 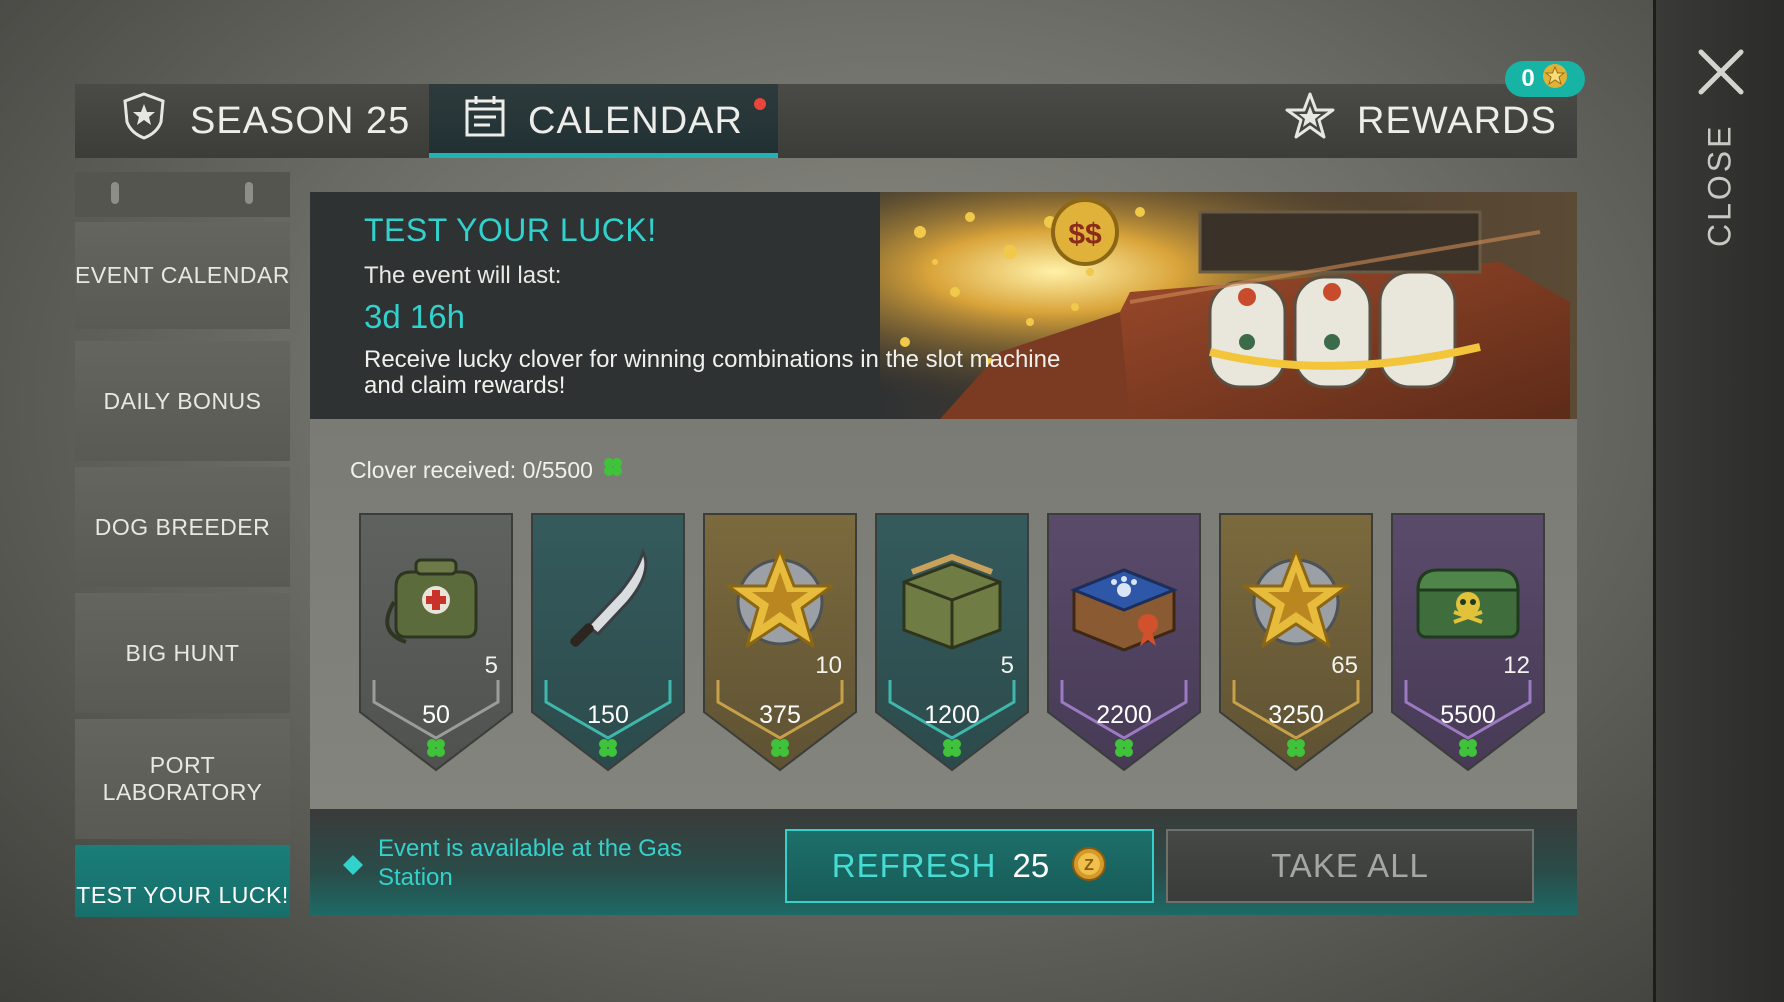 I want to click on take-all-button: TAKE ALL, so click(x=1350, y=866).